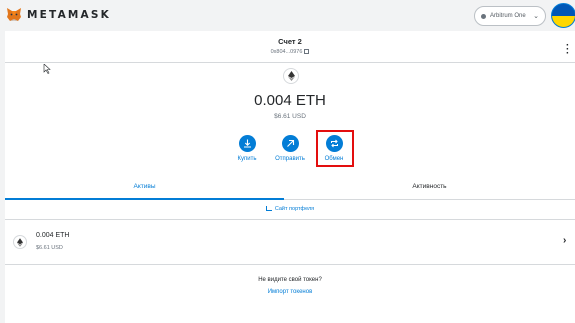  I want to click on tab-assets: Активы, so click(144, 186).